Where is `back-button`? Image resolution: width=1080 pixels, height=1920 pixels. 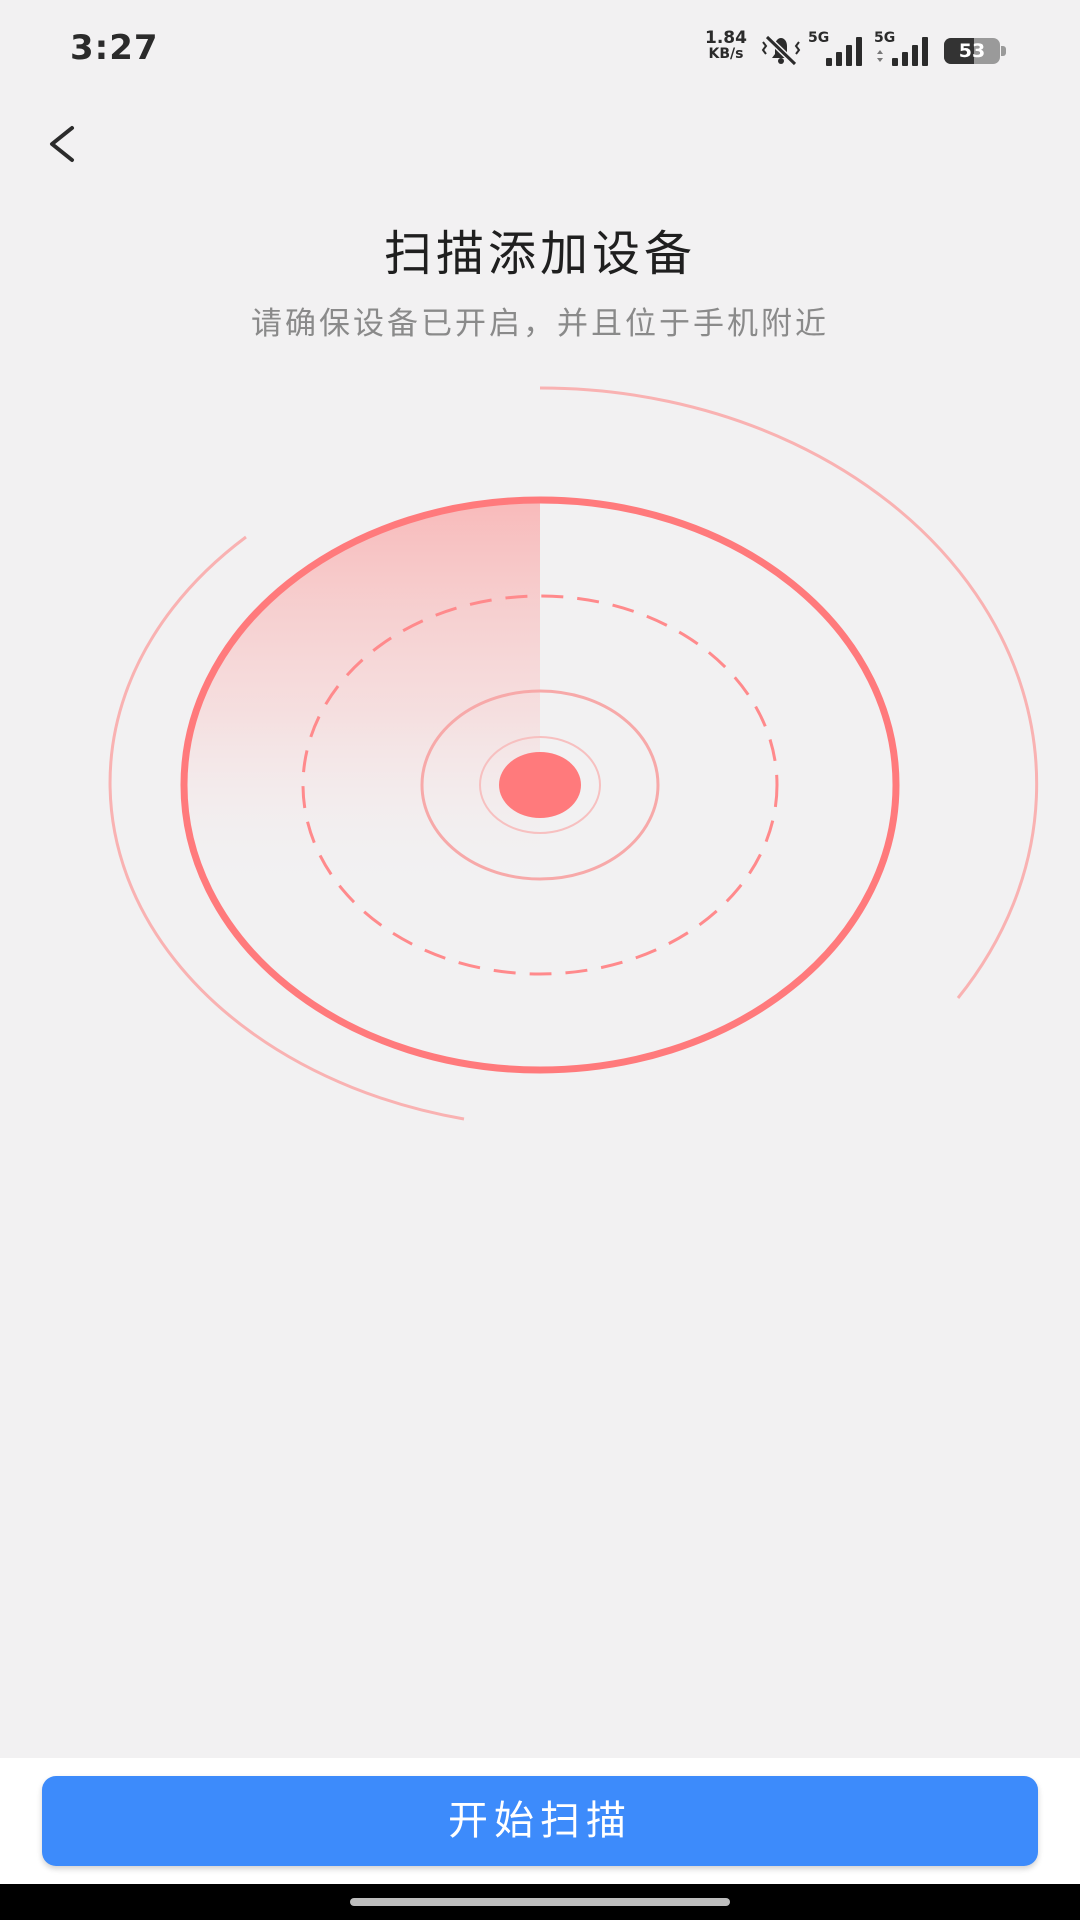 back-button is located at coordinates (64, 144).